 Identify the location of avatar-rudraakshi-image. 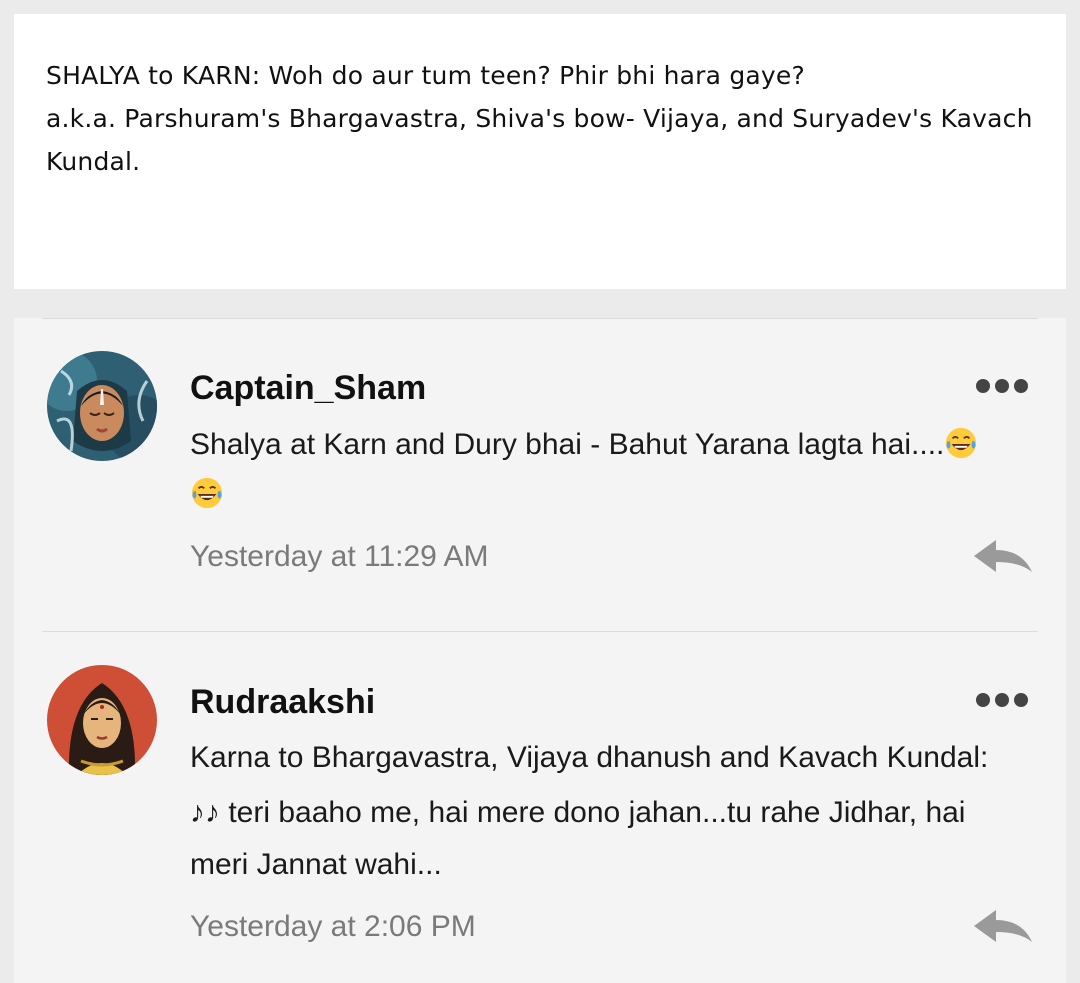
(102, 720).